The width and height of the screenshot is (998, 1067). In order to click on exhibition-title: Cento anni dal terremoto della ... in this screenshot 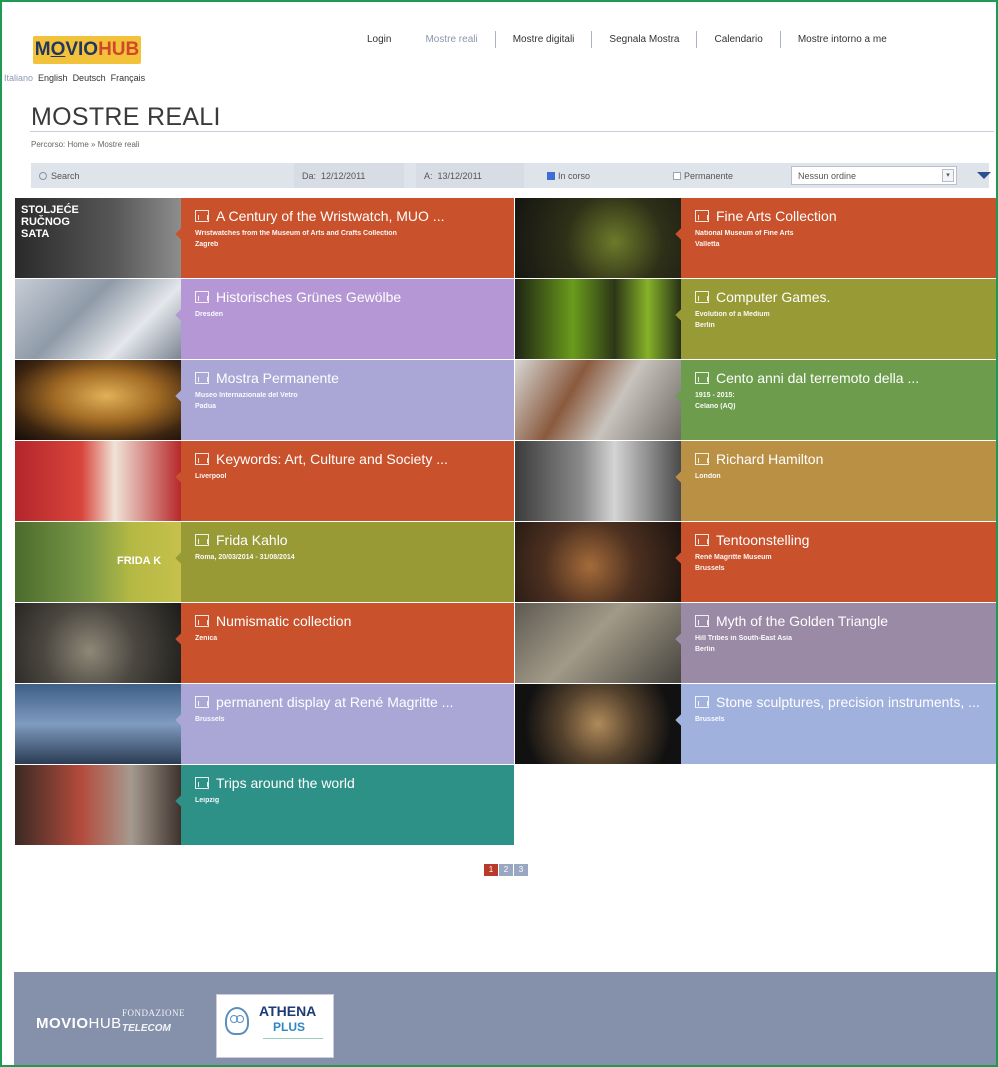, I will do `click(846, 378)`.